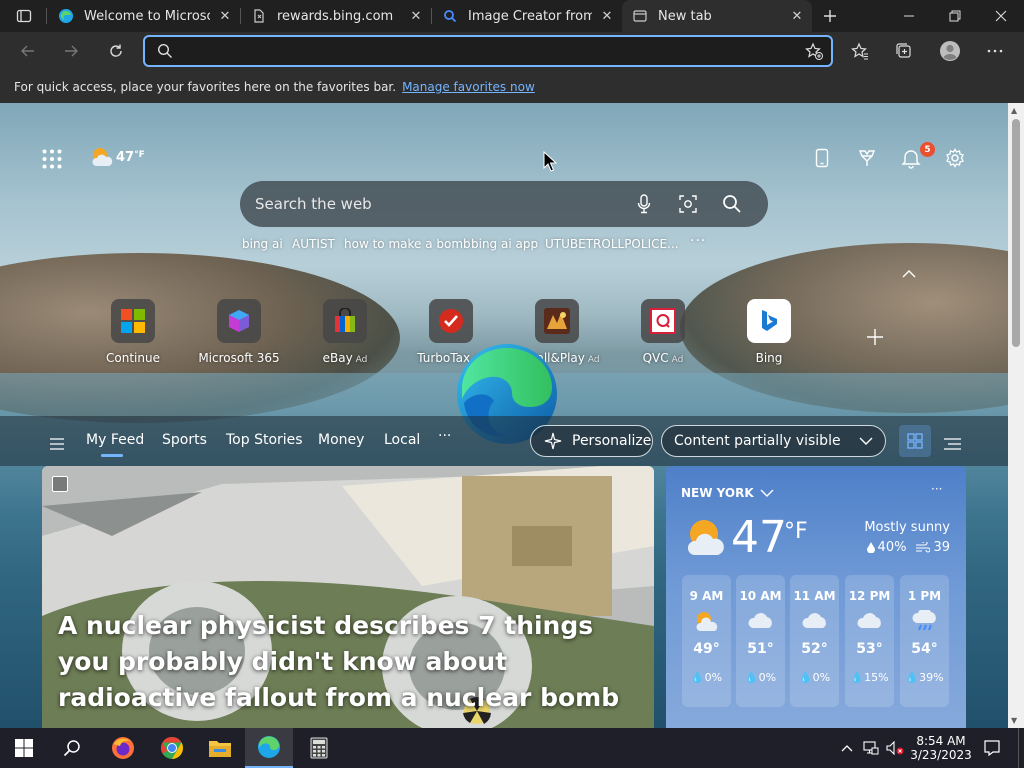 The height and width of the screenshot is (768, 1024). Describe the element at coordinates (557, 321) in the screenshot. I see `game-art-icon` at that location.